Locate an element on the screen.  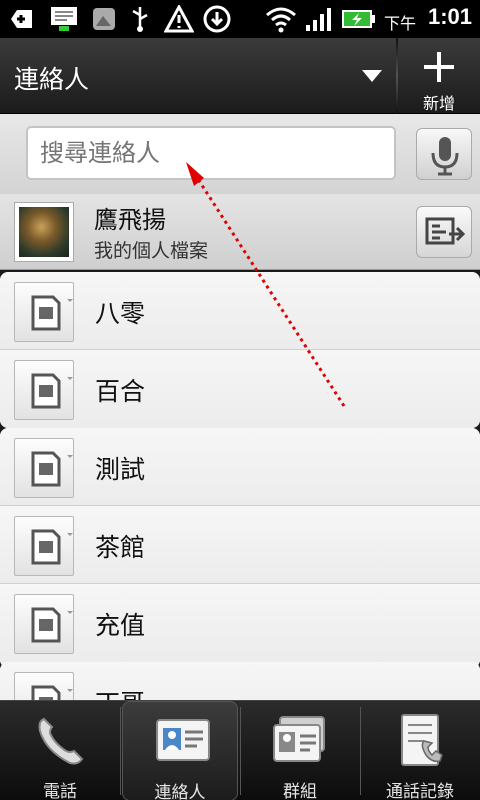
groups-icon is located at coordinates (300, 741).